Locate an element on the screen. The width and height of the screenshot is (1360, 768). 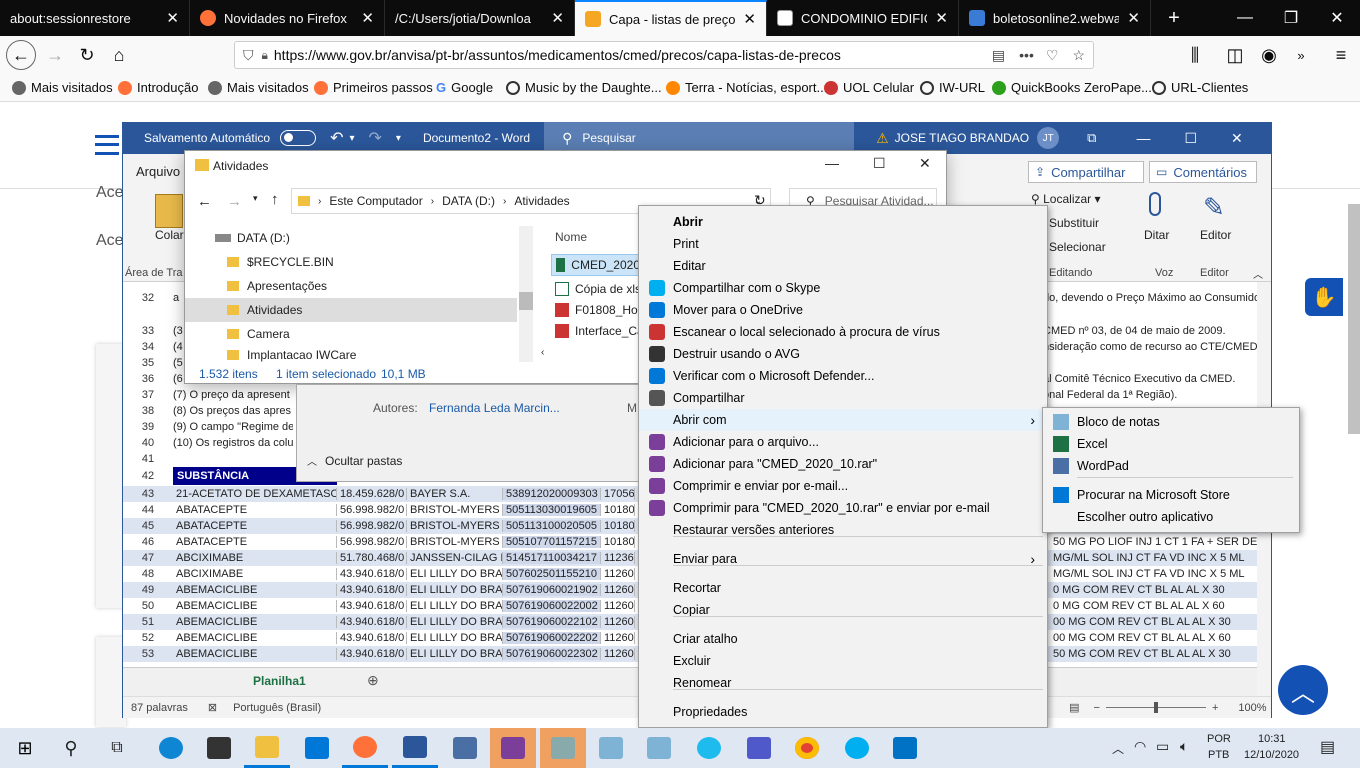
share-button: ⇪ Compartilhar is located at coordinates (1086, 172).